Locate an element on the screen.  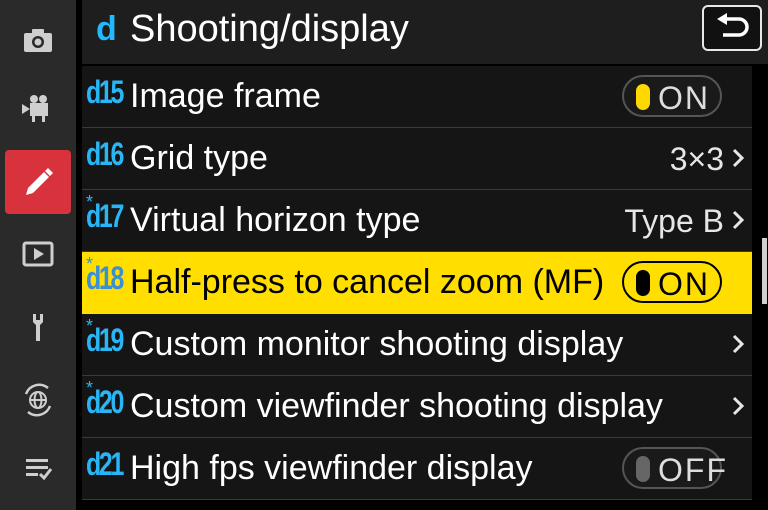
my-menu-icon is located at coordinates (39, 470).